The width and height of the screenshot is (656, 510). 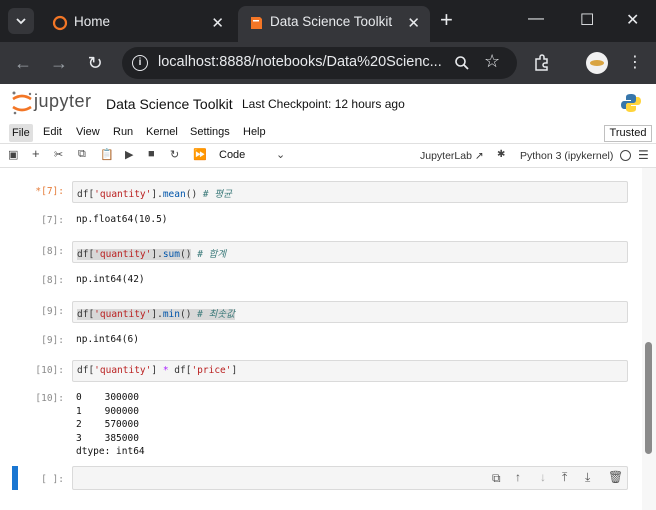 What do you see at coordinates (152, 254) in the screenshot?
I see `code-text: df['quantity'].sum() # 합계` at bounding box center [152, 254].